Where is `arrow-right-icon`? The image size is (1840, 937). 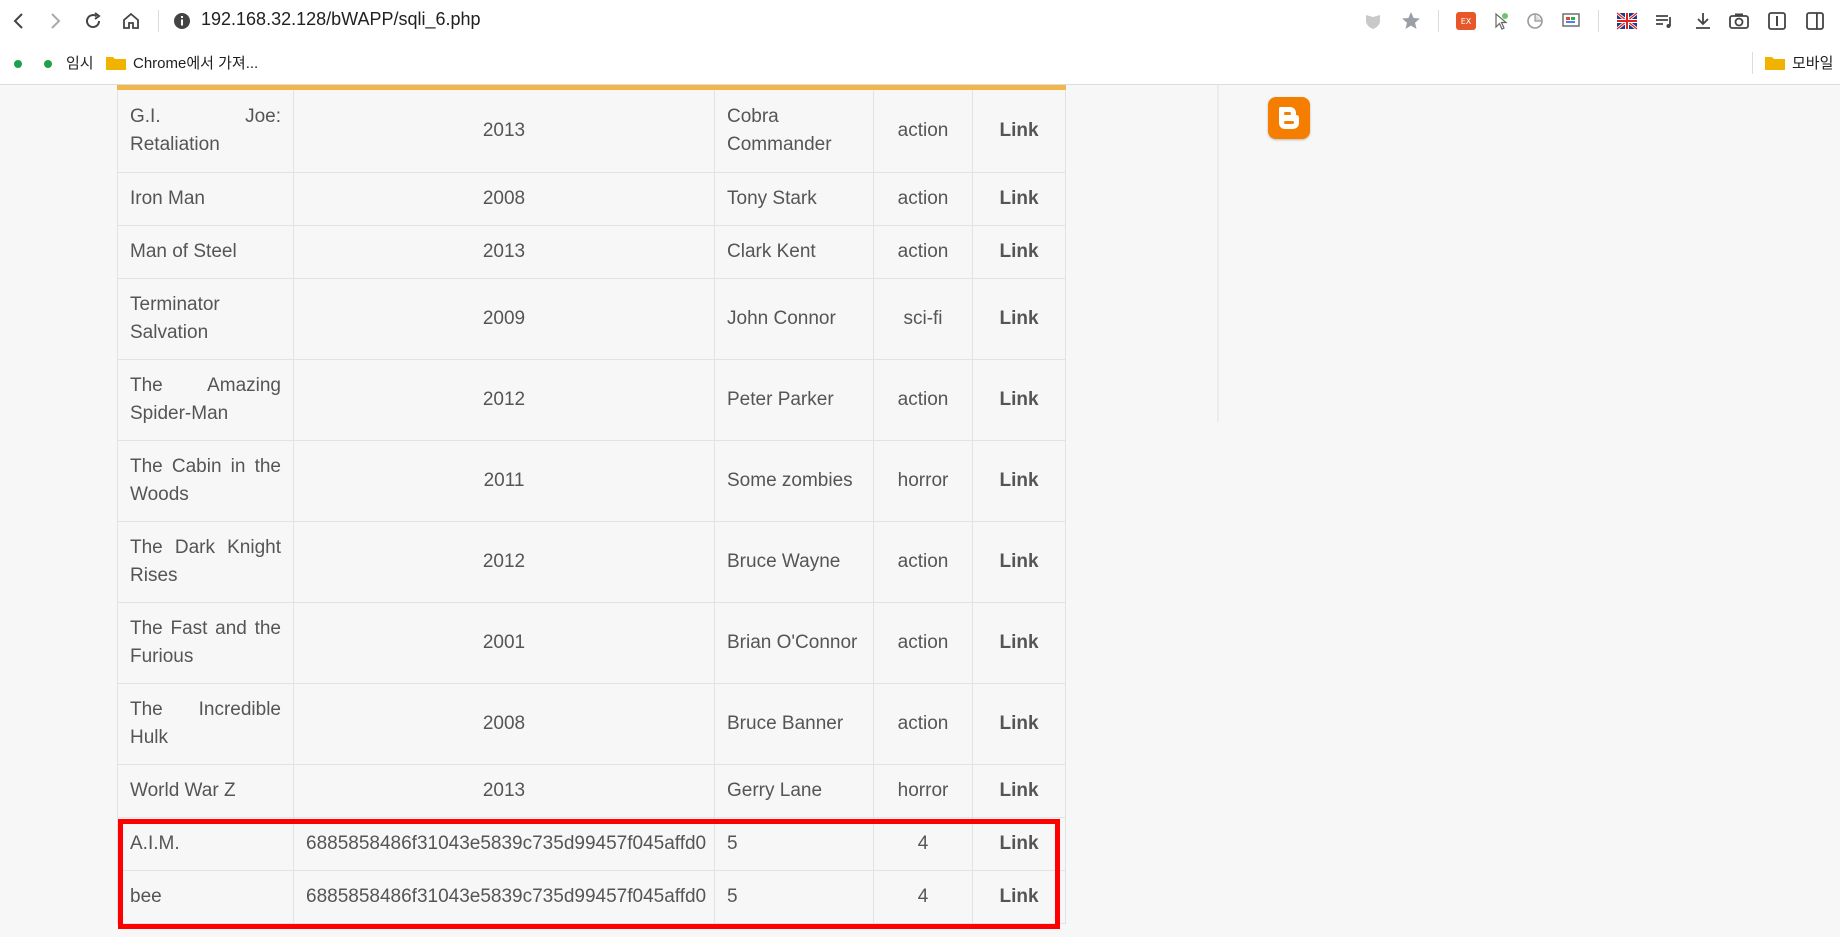 arrow-right-icon is located at coordinates (56, 21).